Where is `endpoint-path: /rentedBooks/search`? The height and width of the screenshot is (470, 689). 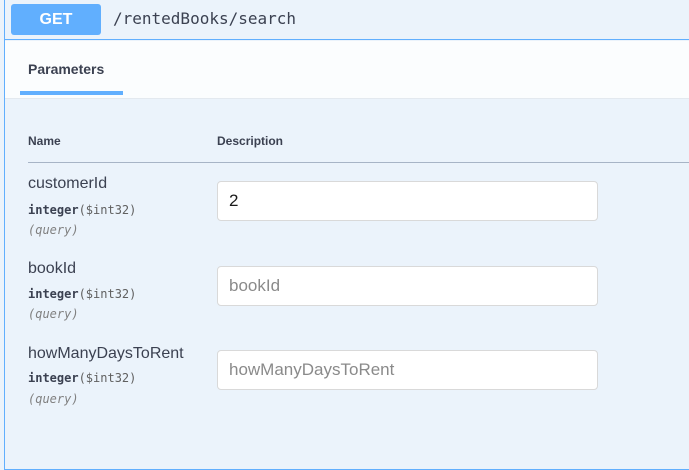
endpoint-path: /rentedBooks/search is located at coordinates (205, 18).